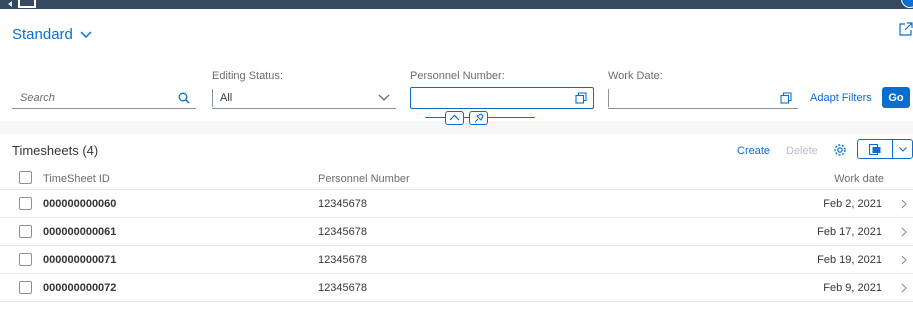 The image size is (913, 313). Describe the element at coordinates (896, 97) in the screenshot. I see `go-button: Go` at that location.